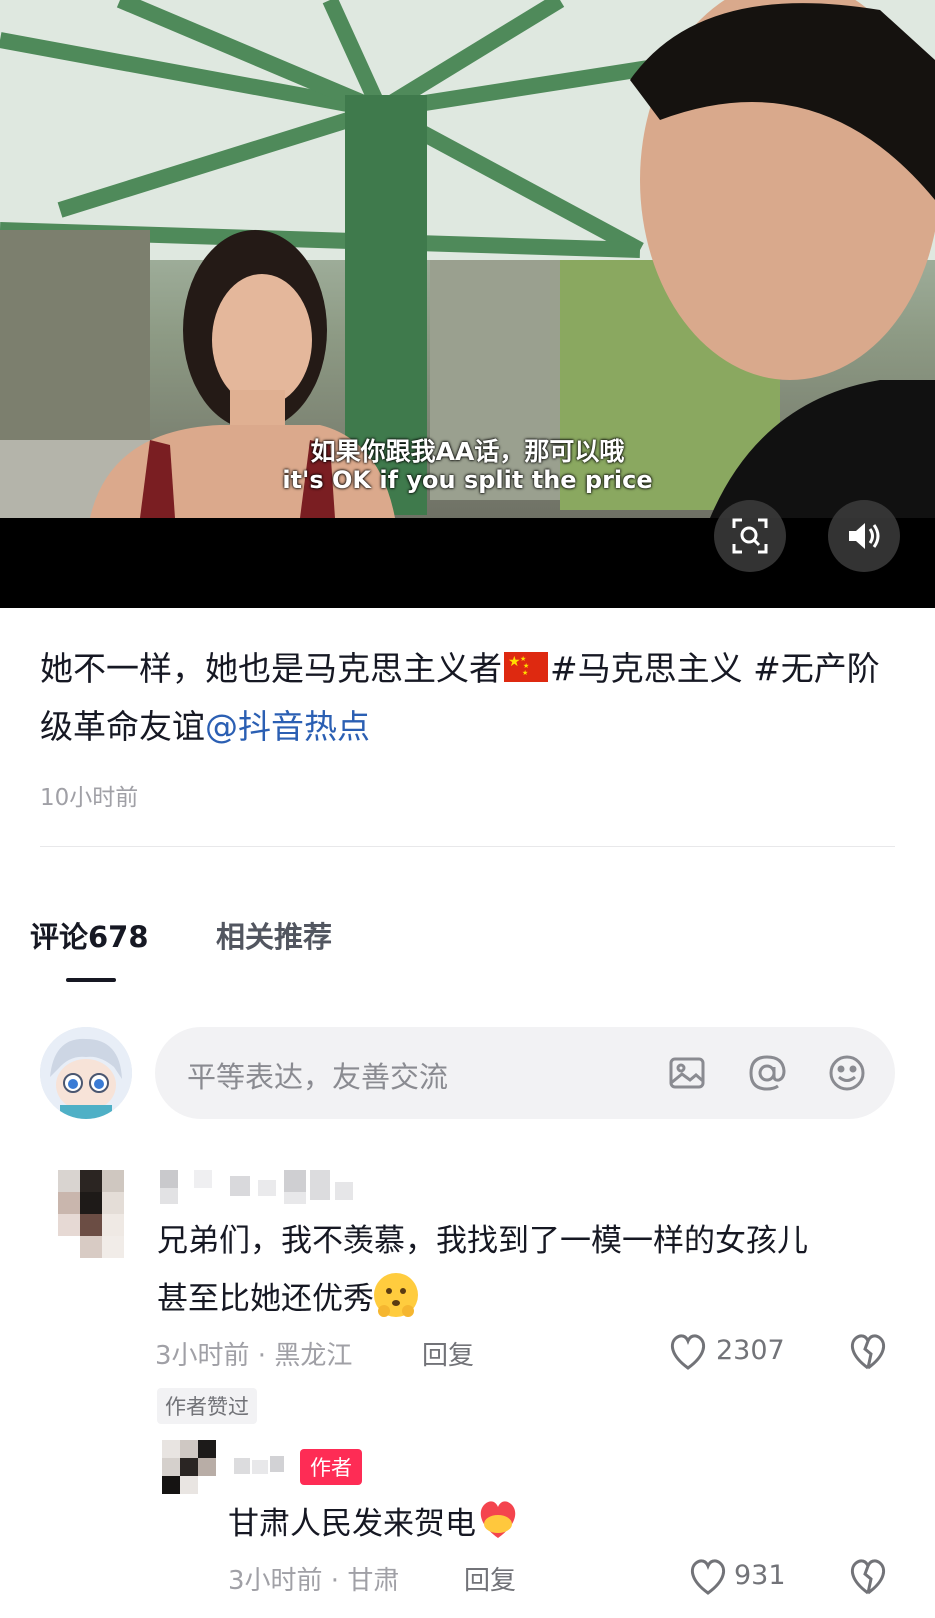 This screenshot has height=1618, width=935. I want to click on reply-reply-button: 回复, so click(490, 1578).